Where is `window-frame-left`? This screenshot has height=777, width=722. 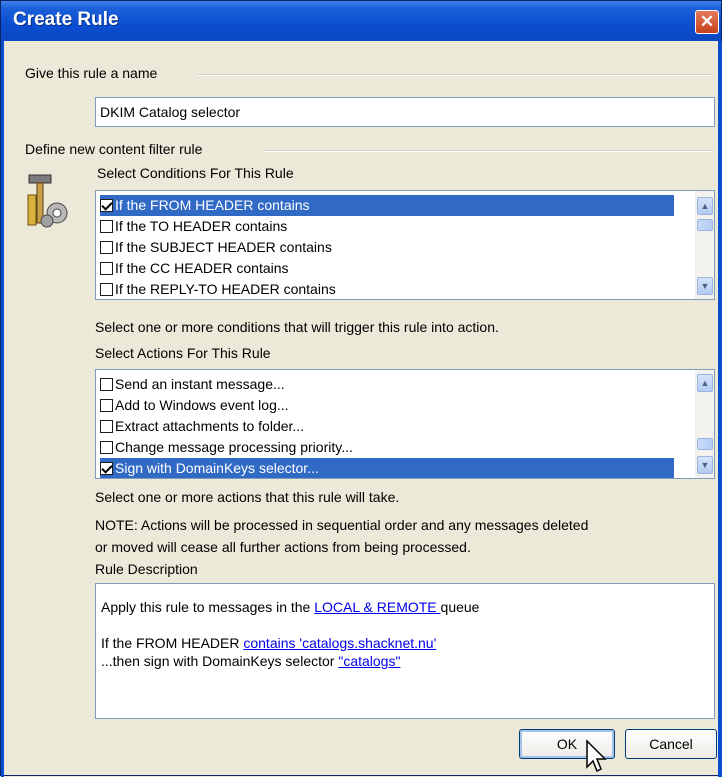
window-frame-left is located at coordinates (2, 409).